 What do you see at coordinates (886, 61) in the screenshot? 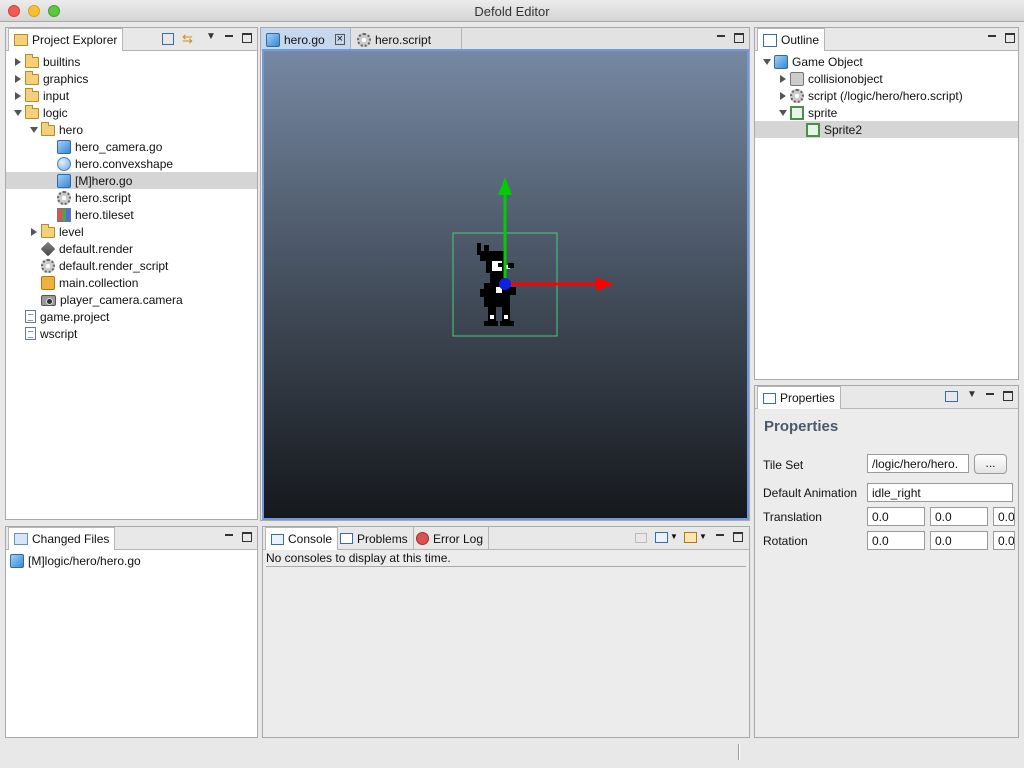
I see `tree-row: Game Object` at bounding box center [886, 61].